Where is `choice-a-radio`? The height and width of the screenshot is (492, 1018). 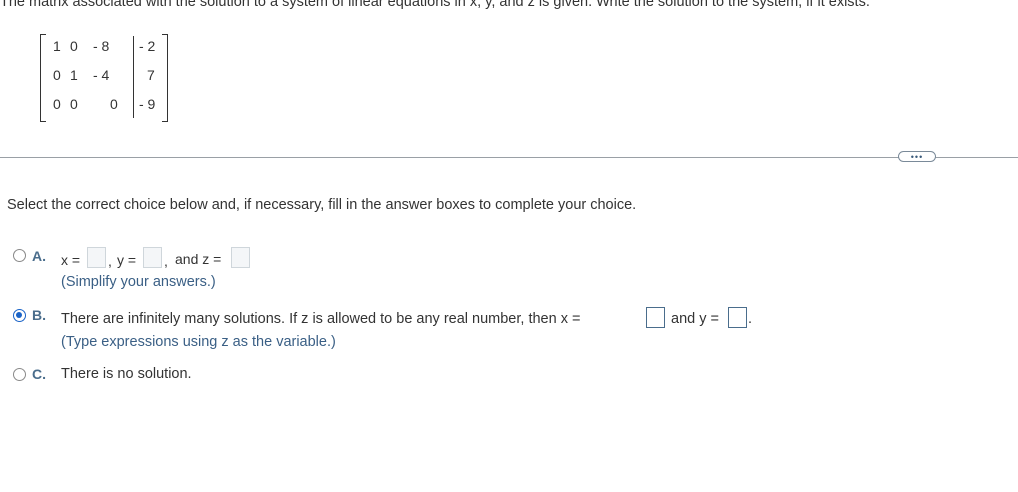
choice-a-radio is located at coordinates (19, 255).